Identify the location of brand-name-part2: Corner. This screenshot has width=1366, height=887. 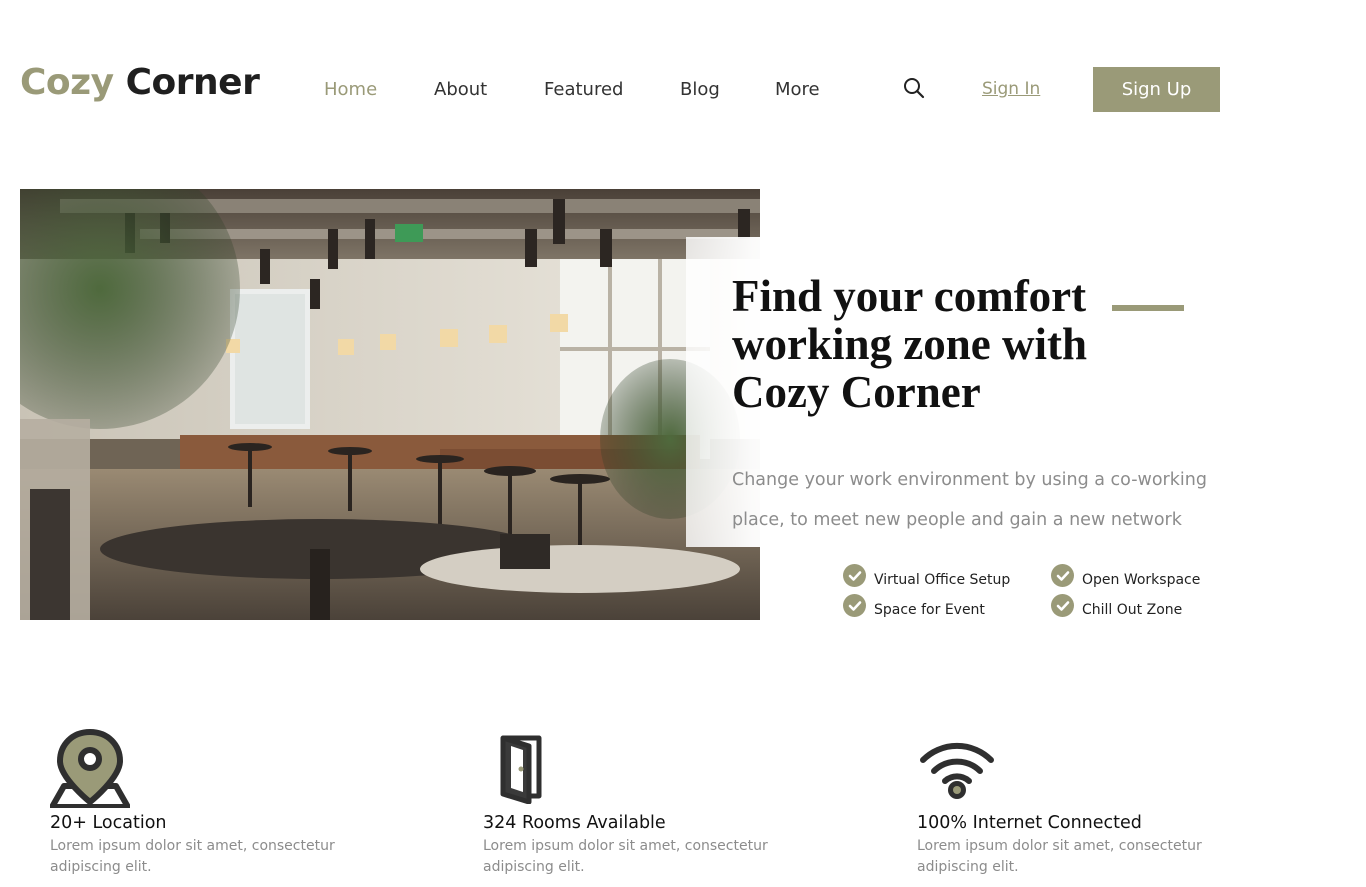
(192, 82).